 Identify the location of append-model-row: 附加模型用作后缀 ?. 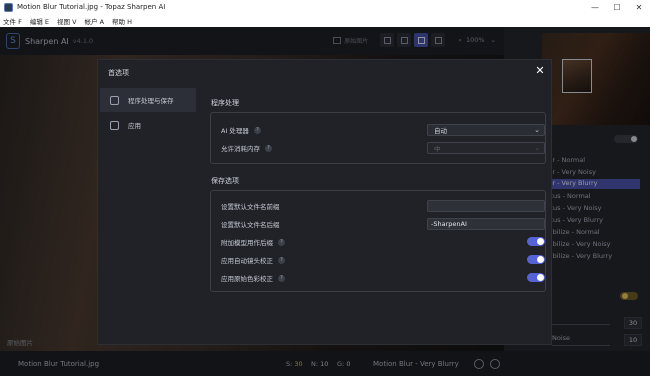
(383, 242).